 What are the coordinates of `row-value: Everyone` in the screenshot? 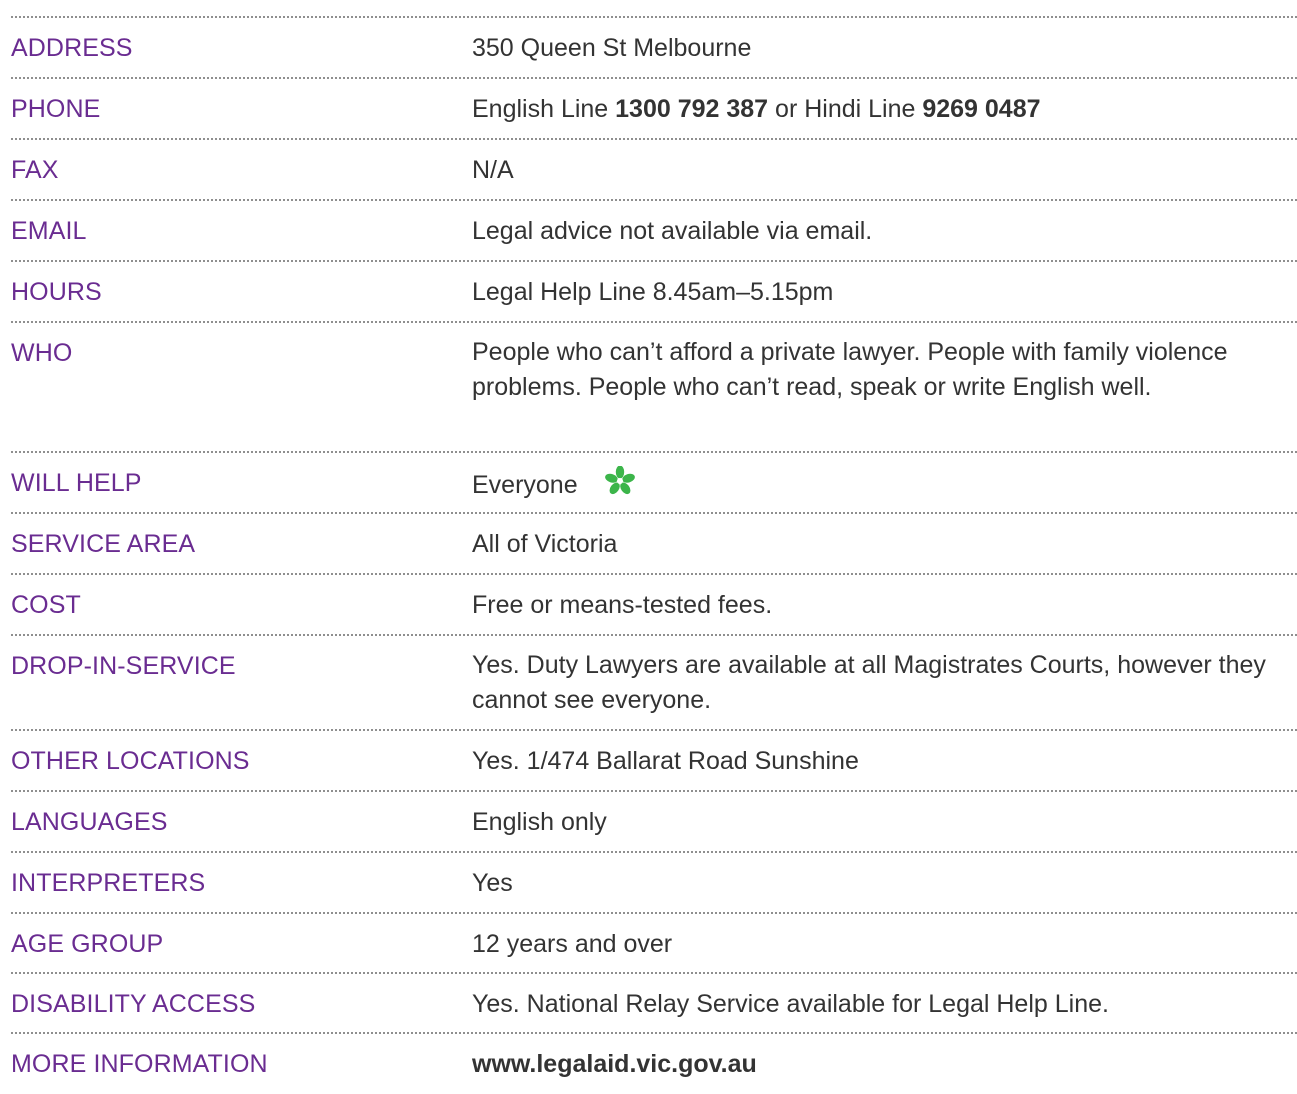 It's located at (882, 485).